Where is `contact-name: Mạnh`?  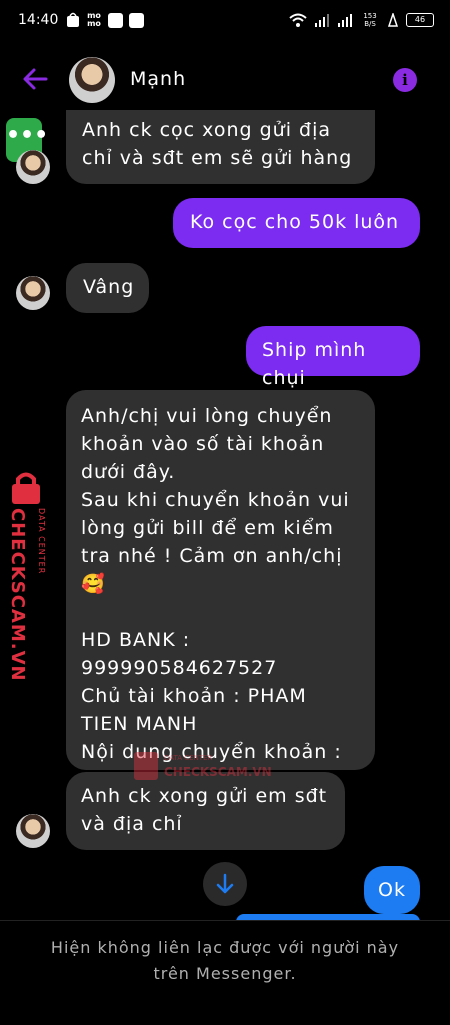 contact-name: Mạnh is located at coordinates (158, 79).